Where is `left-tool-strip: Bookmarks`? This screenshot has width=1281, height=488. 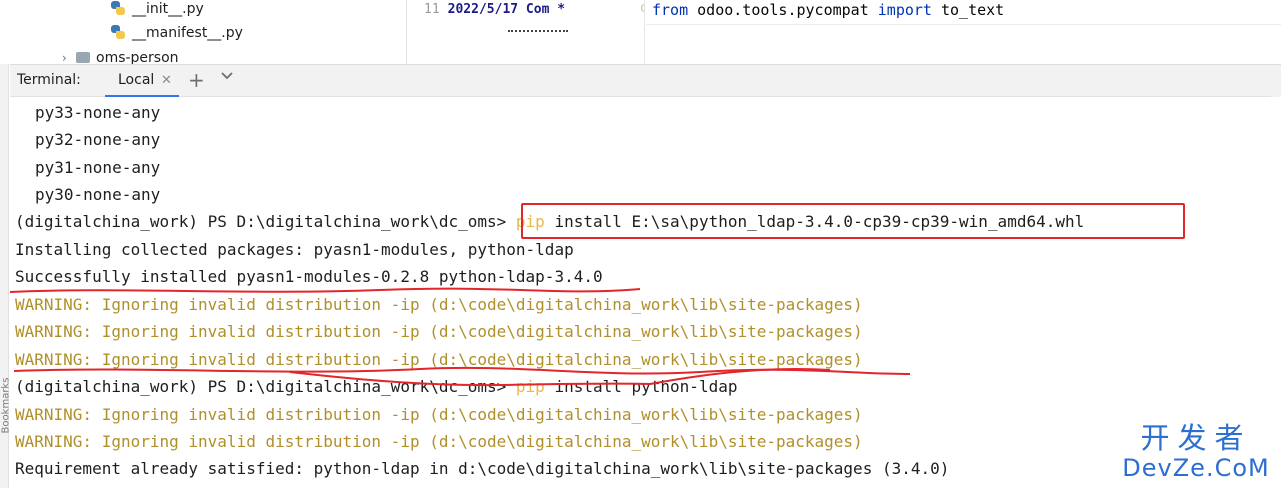 left-tool-strip: Bookmarks is located at coordinates (5, 244).